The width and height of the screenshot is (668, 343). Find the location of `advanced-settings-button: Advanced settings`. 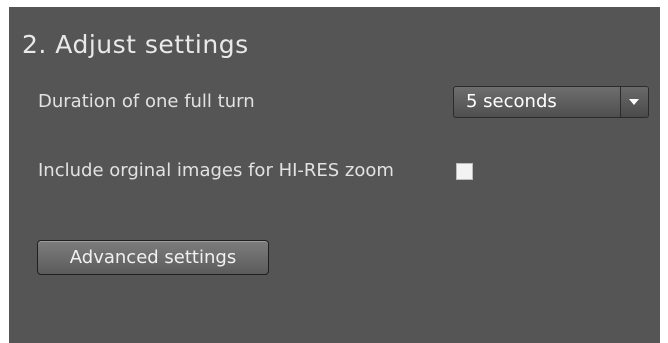

advanced-settings-button: Advanced settings is located at coordinates (153, 257).